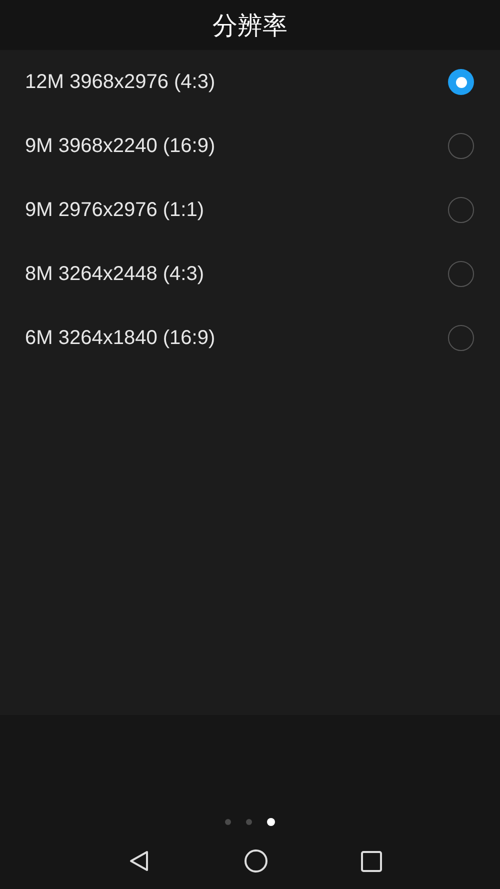 This screenshot has width=500, height=889. What do you see at coordinates (371, 861) in the screenshot?
I see `recent-apps-icon` at bounding box center [371, 861].